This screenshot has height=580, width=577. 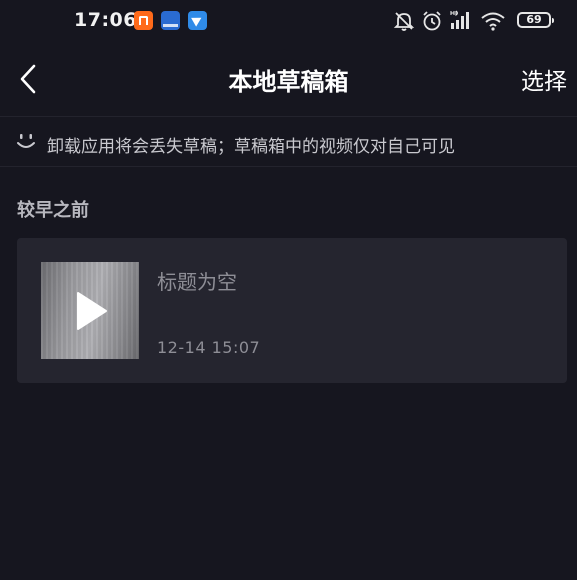 I want to click on feishu-app-icon, so click(x=197, y=20).